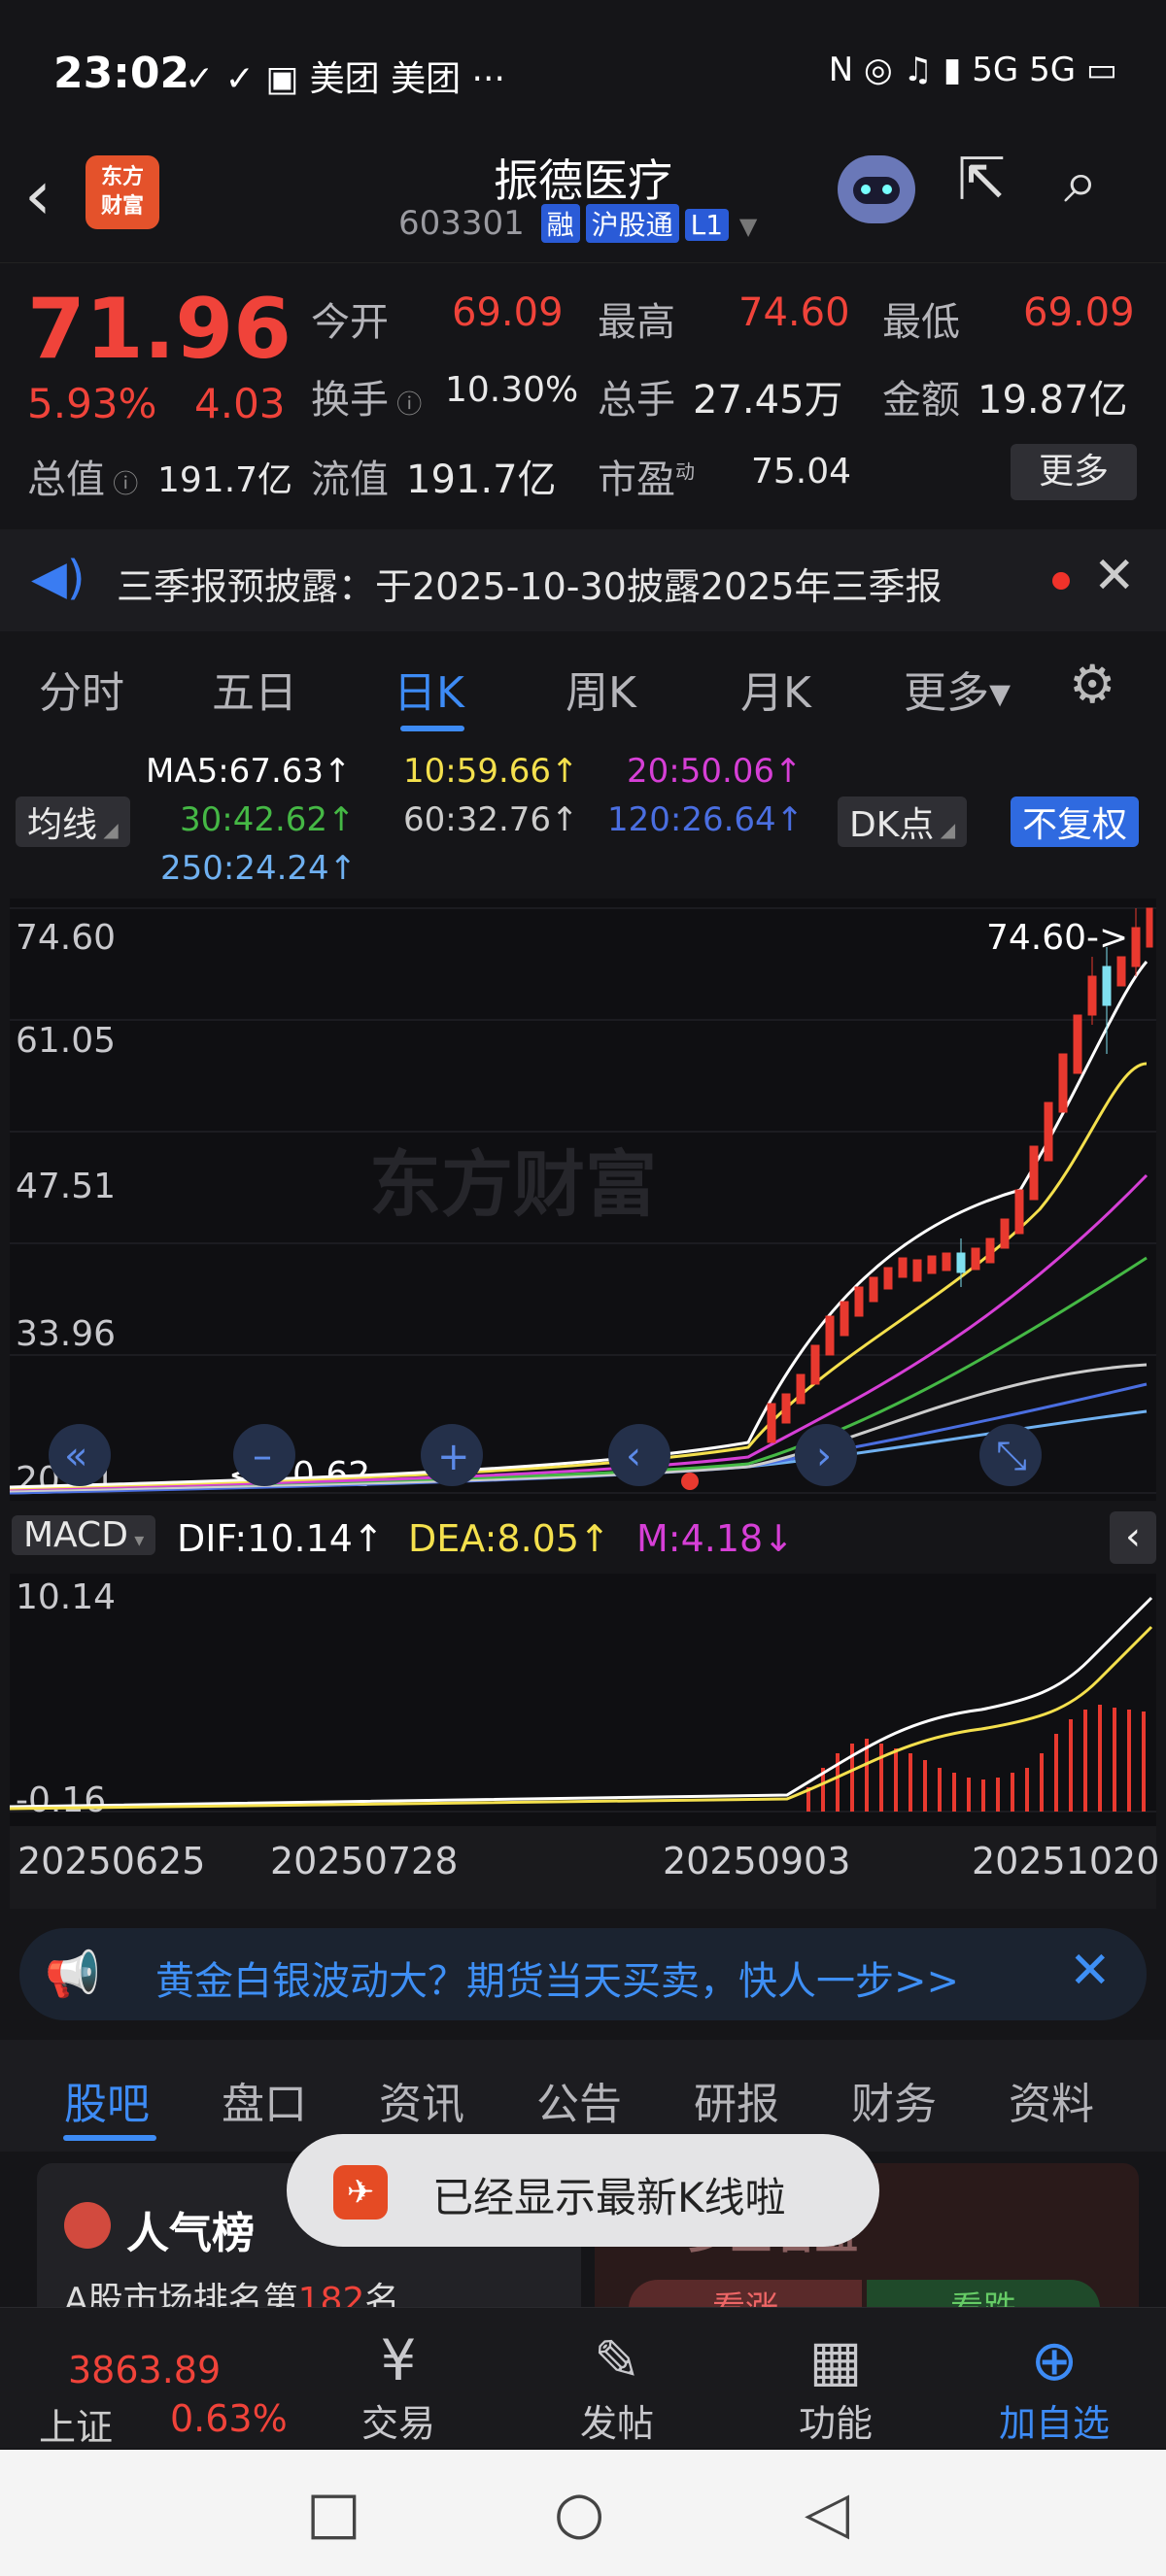  Describe the element at coordinates (581, 1718) in the screenshot. I see `dea-line` at that location.